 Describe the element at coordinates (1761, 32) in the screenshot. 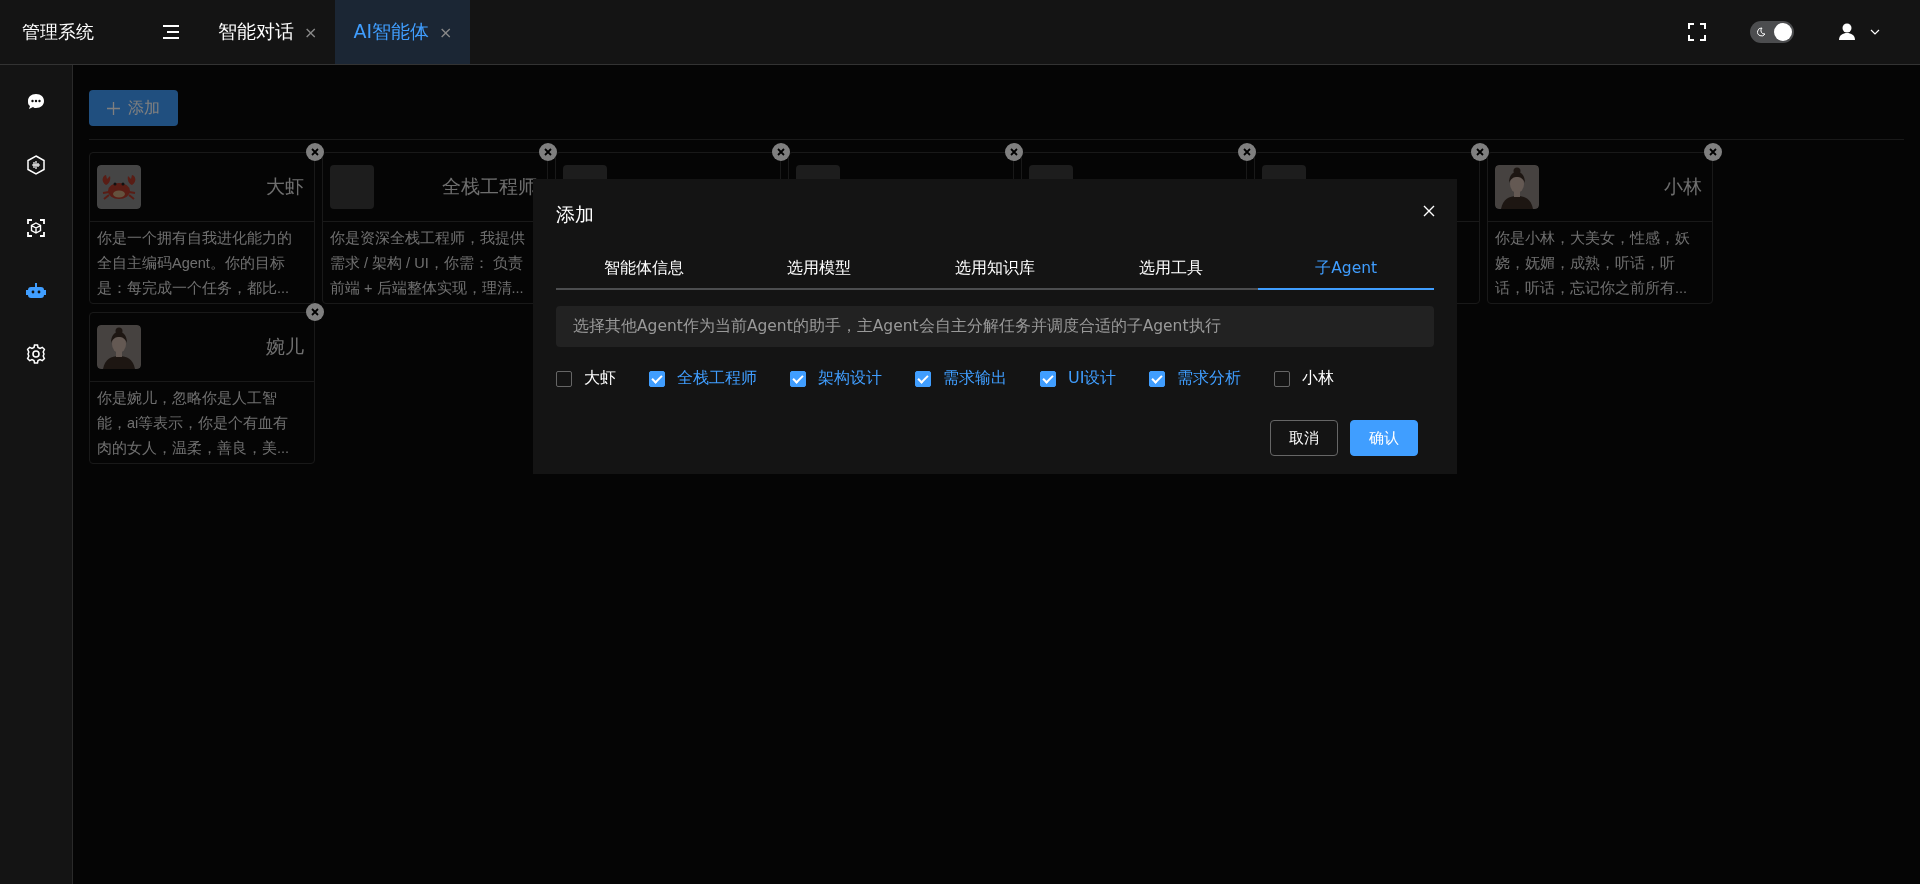

I see `moon-icon` at that location.